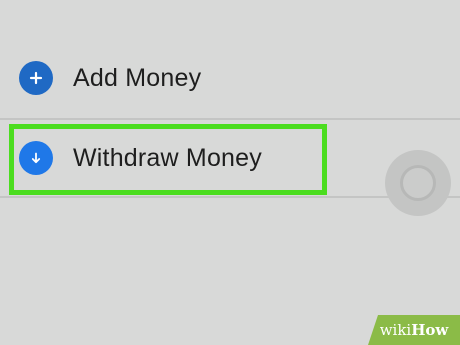  I want to click on arrow-down-icon, so click(36, 158).